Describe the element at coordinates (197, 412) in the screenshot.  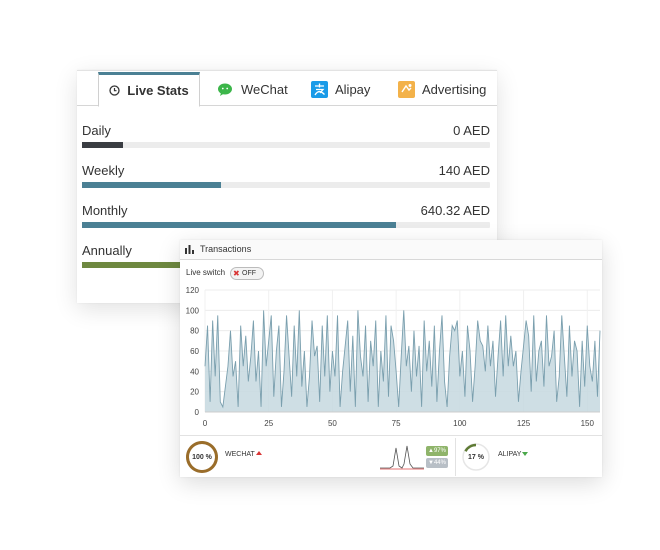
I see `y-tick-label: 0` at that location.